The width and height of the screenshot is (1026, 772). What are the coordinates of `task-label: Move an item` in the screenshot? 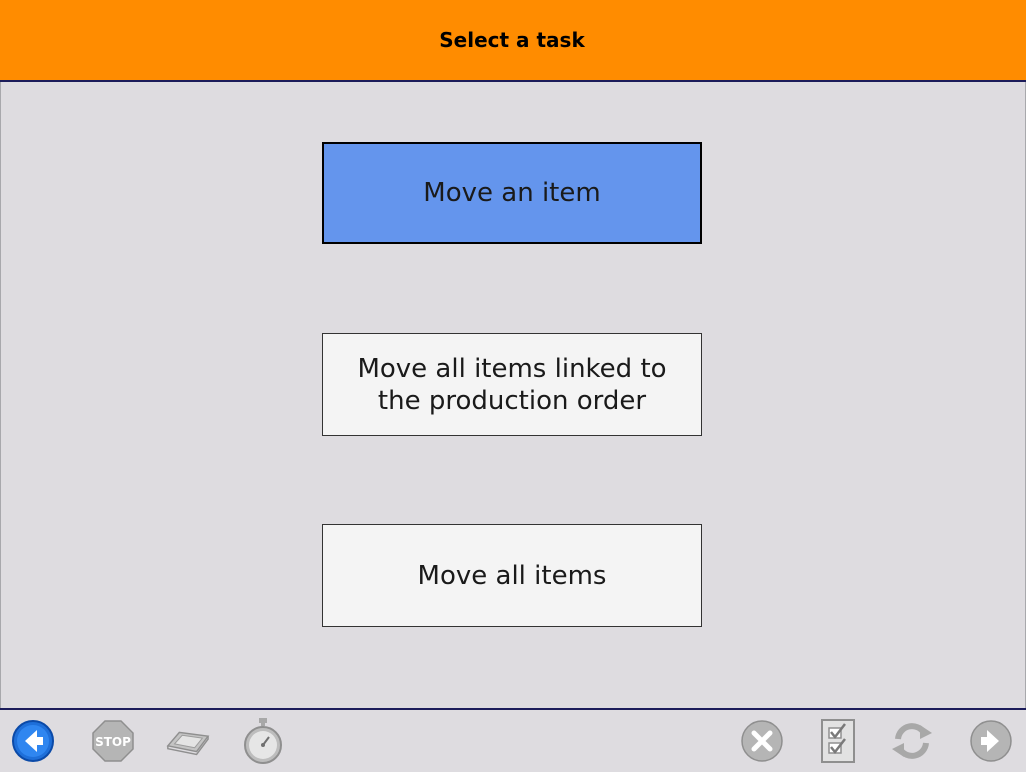 It's located at (512, 193).